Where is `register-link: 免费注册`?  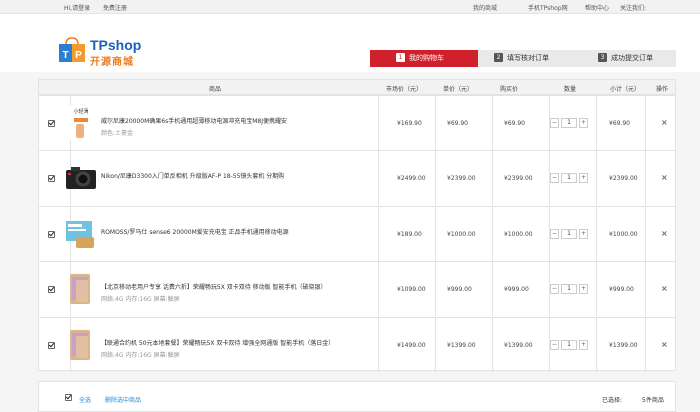
register-link: 免费注册 is located at coordinates (115, 7).